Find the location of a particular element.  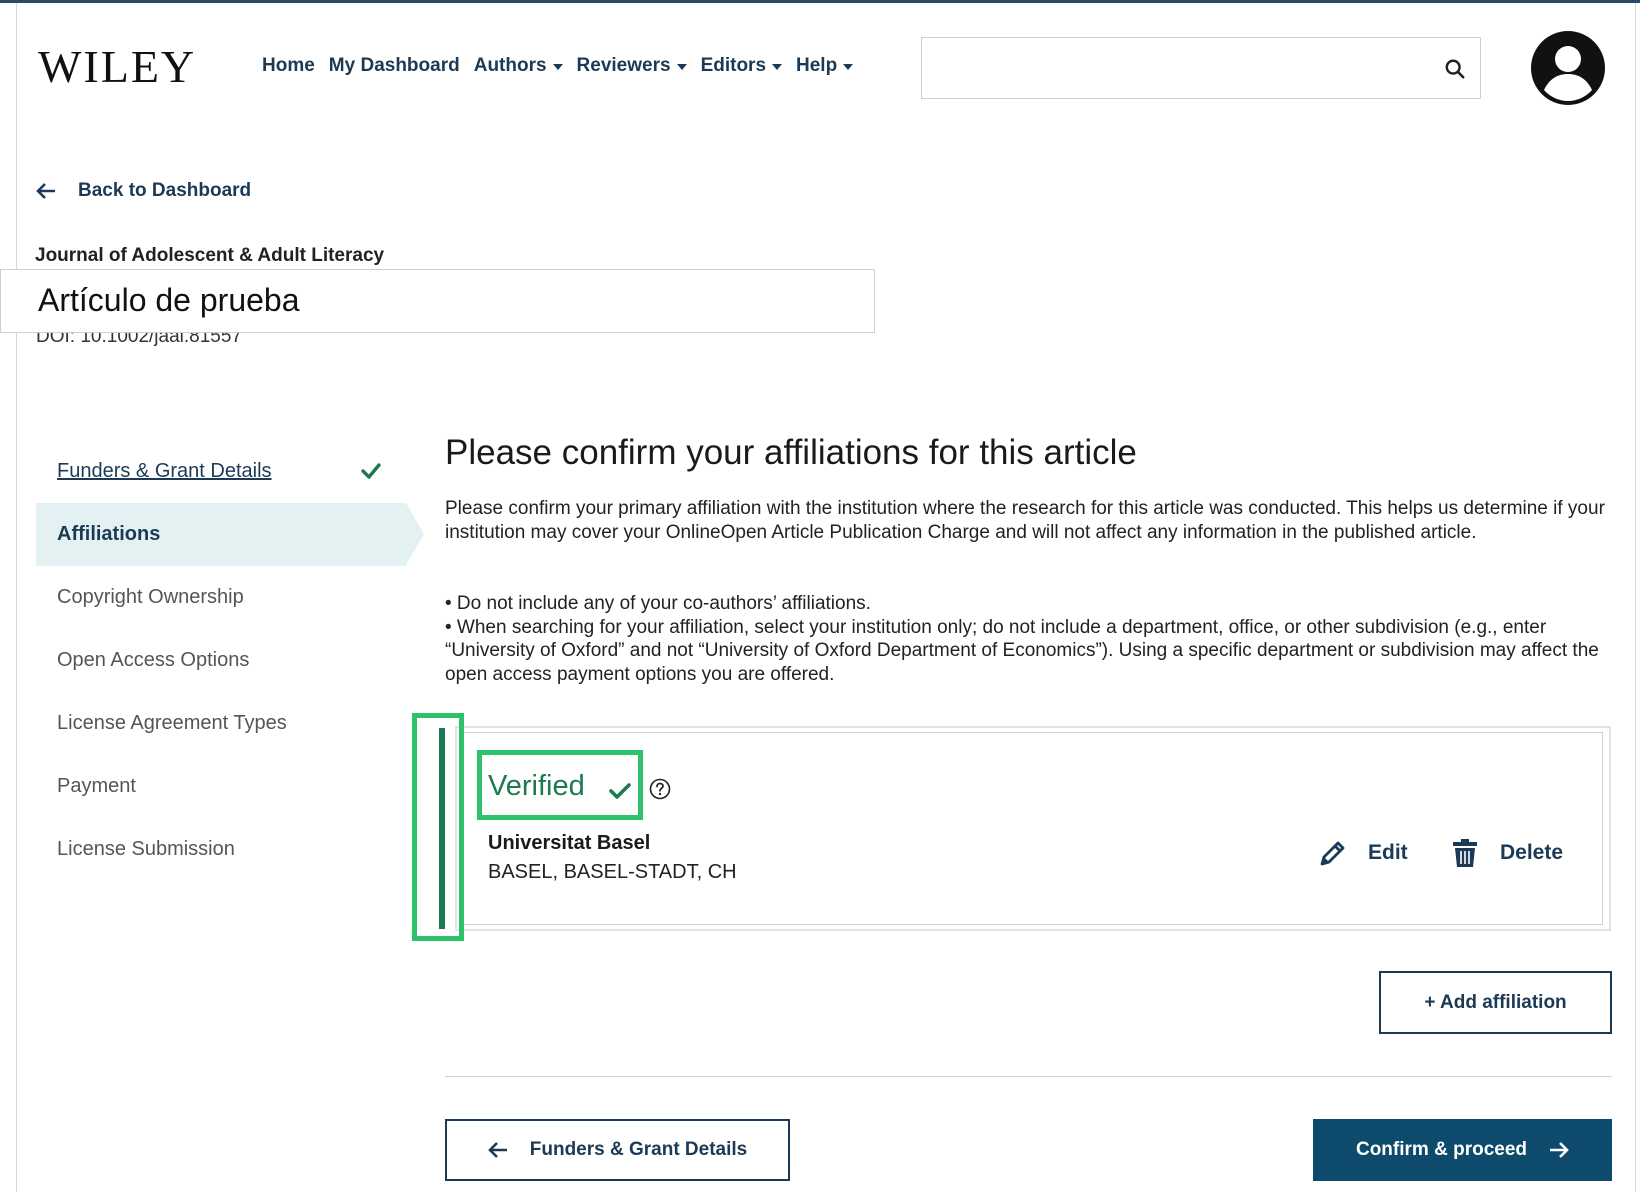

arrow-right-icon is located at coordinates (1559, 1150).